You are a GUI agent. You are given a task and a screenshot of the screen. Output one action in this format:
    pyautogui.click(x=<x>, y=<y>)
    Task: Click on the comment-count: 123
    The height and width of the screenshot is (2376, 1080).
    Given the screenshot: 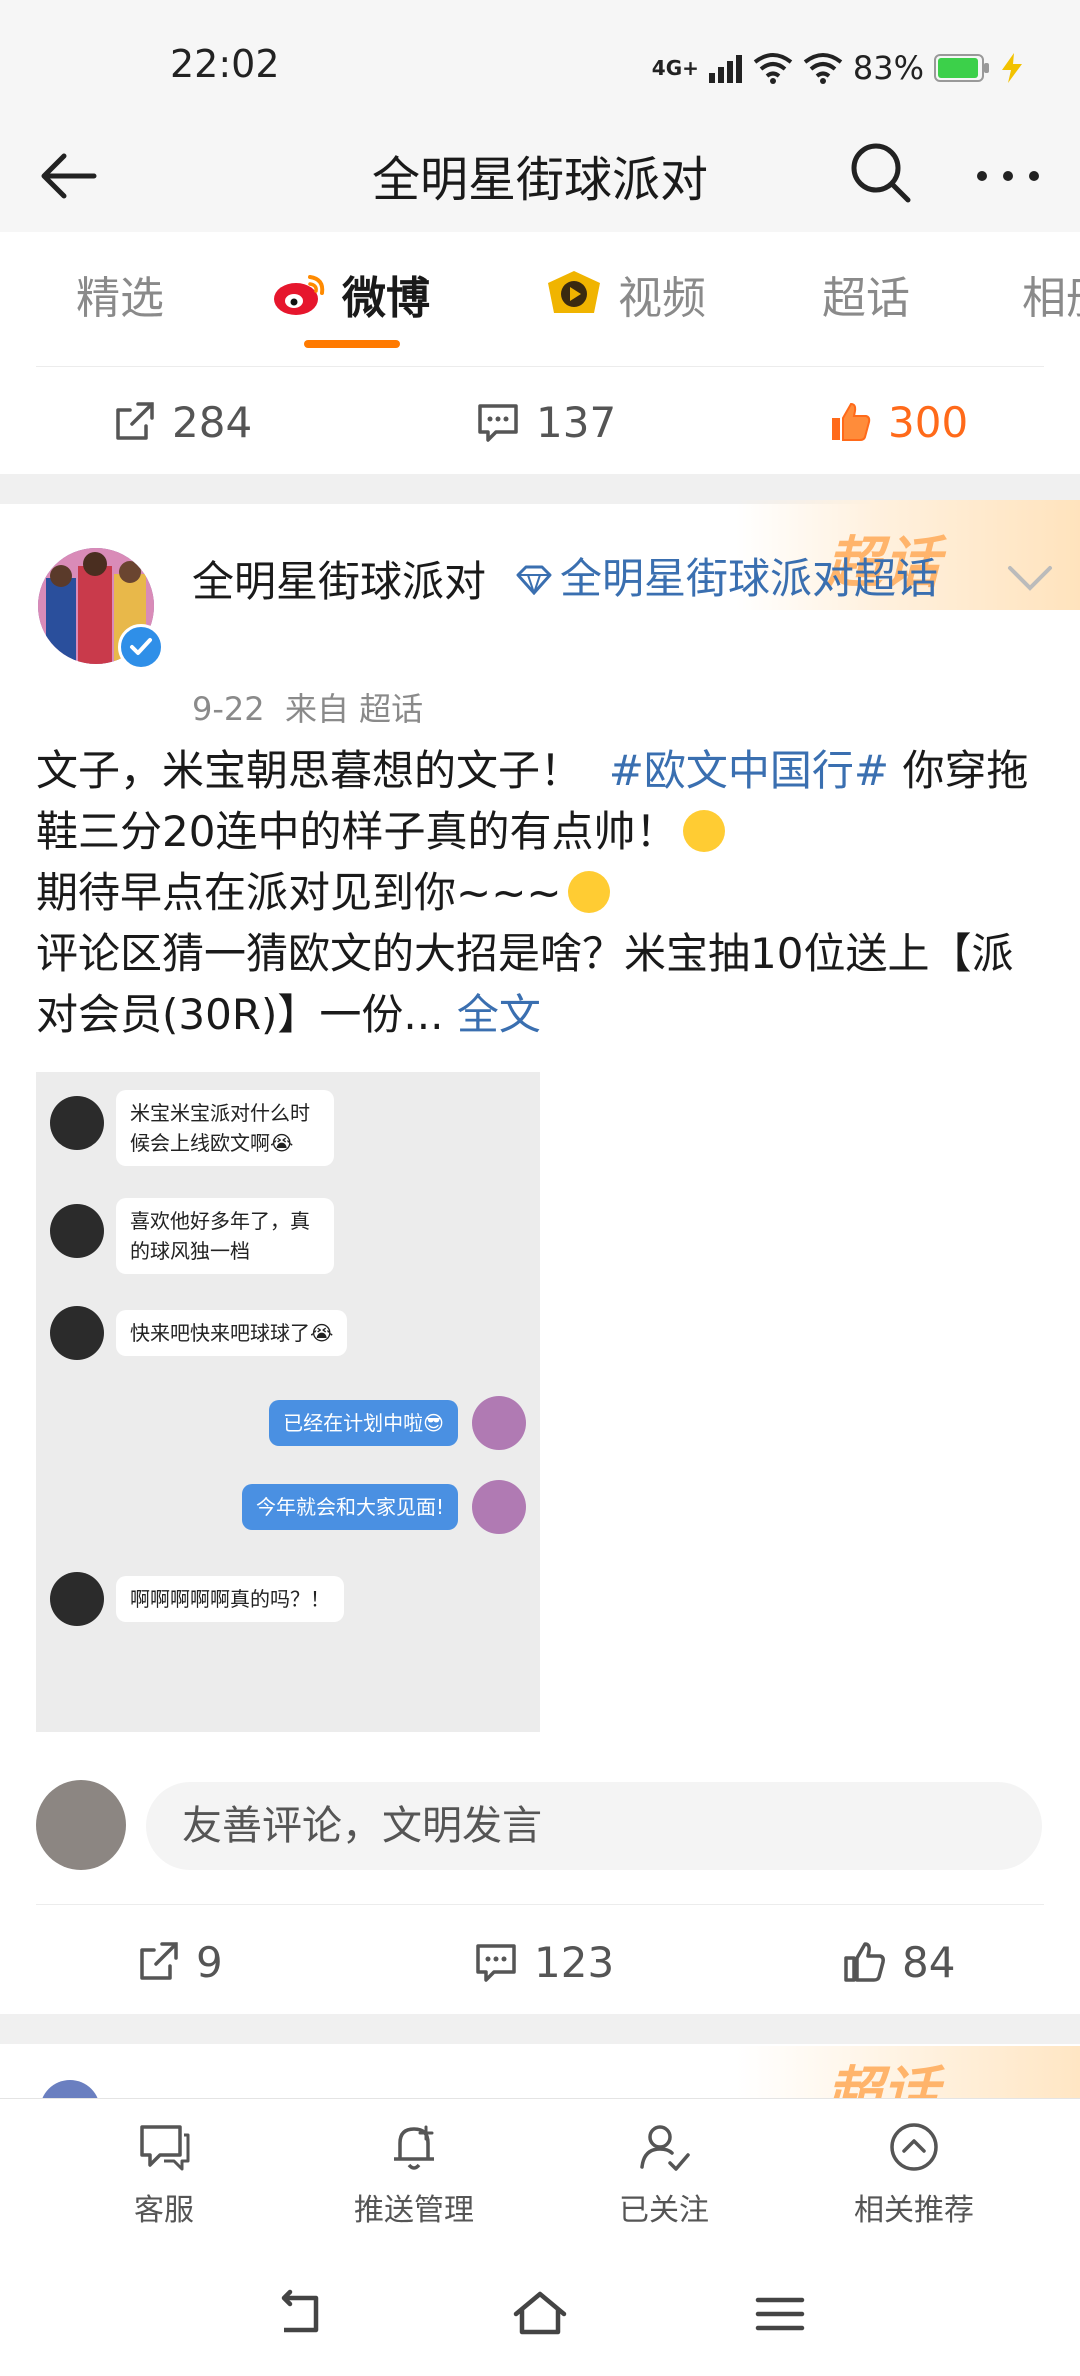 What is the action you would take?
    pyautogui.click(x=574, y=1962)
    